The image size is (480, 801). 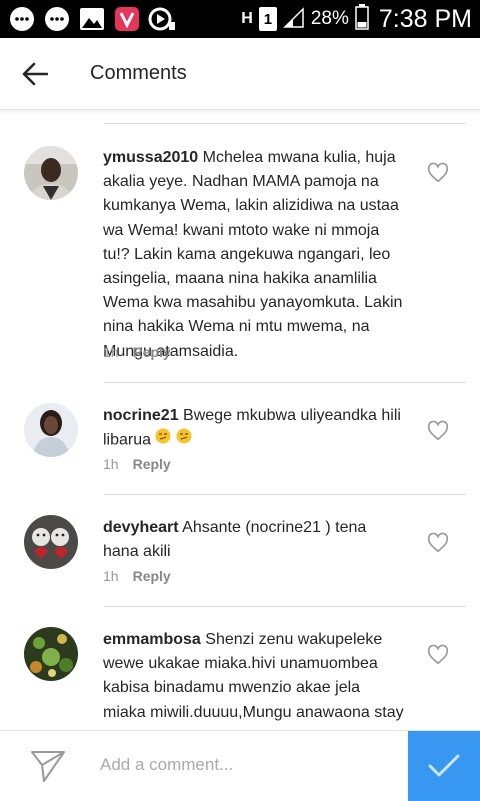 What do you see at coordinates (247, 18) in the screenshot?
I see `signal-type-label: H` at bounding box center [247, 18].